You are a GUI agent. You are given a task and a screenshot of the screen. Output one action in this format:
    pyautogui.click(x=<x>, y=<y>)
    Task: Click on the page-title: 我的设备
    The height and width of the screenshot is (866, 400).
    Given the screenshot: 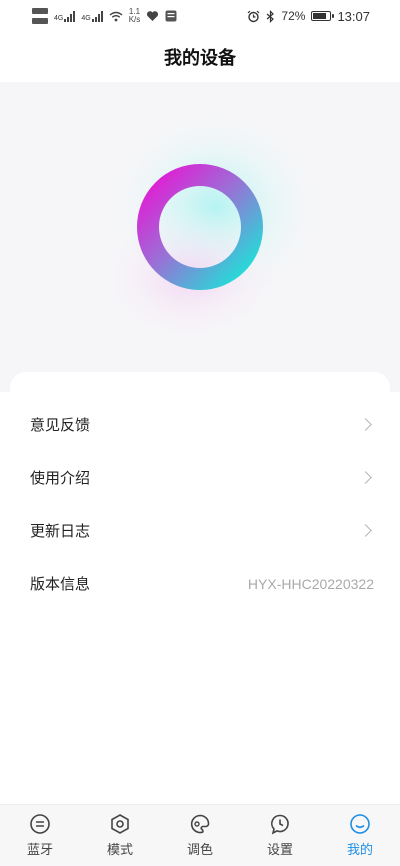 What is the action you would take?
    pyautogui.click(x=200, y=58)
    